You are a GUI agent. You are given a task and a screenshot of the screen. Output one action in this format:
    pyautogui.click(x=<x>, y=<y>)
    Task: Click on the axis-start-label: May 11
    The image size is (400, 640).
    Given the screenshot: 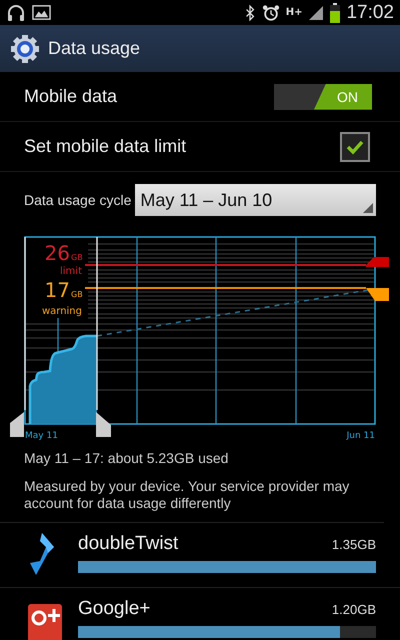 What is the action you would take?
    pyautogui.click(x=41, y=435)
    